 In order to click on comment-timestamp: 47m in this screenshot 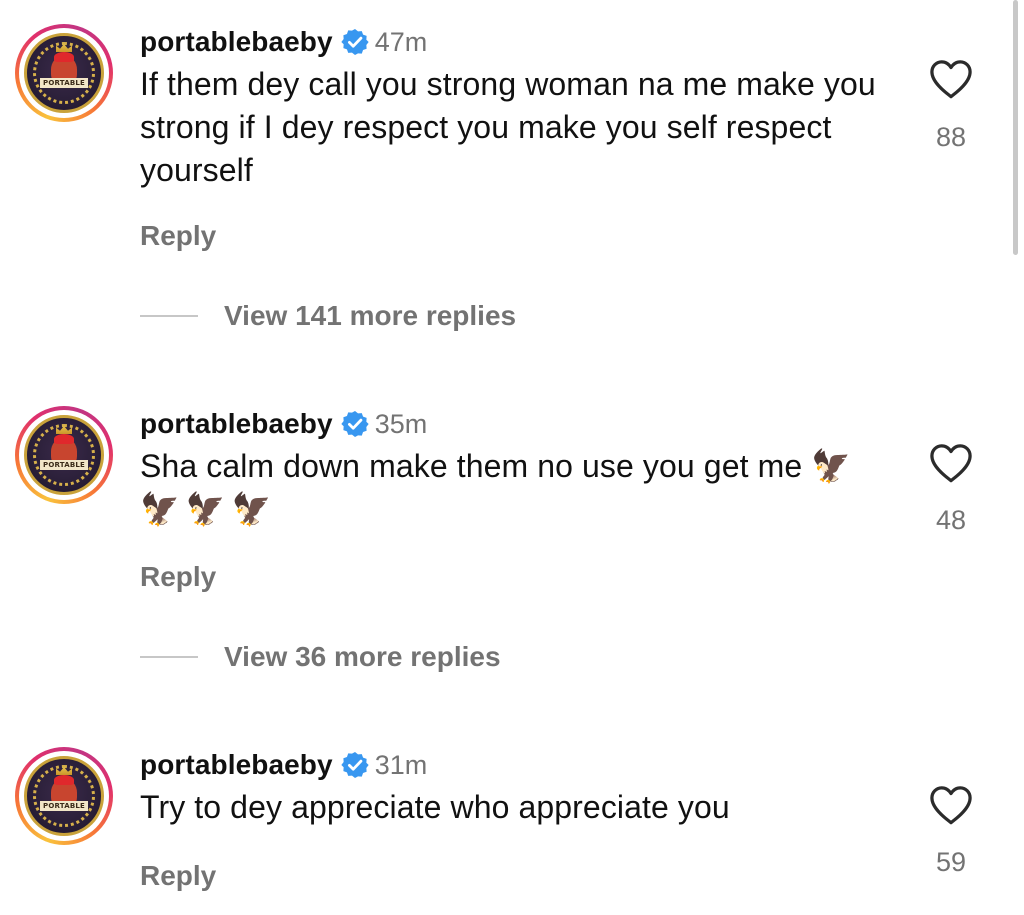, I will do `click(401, 41)`.